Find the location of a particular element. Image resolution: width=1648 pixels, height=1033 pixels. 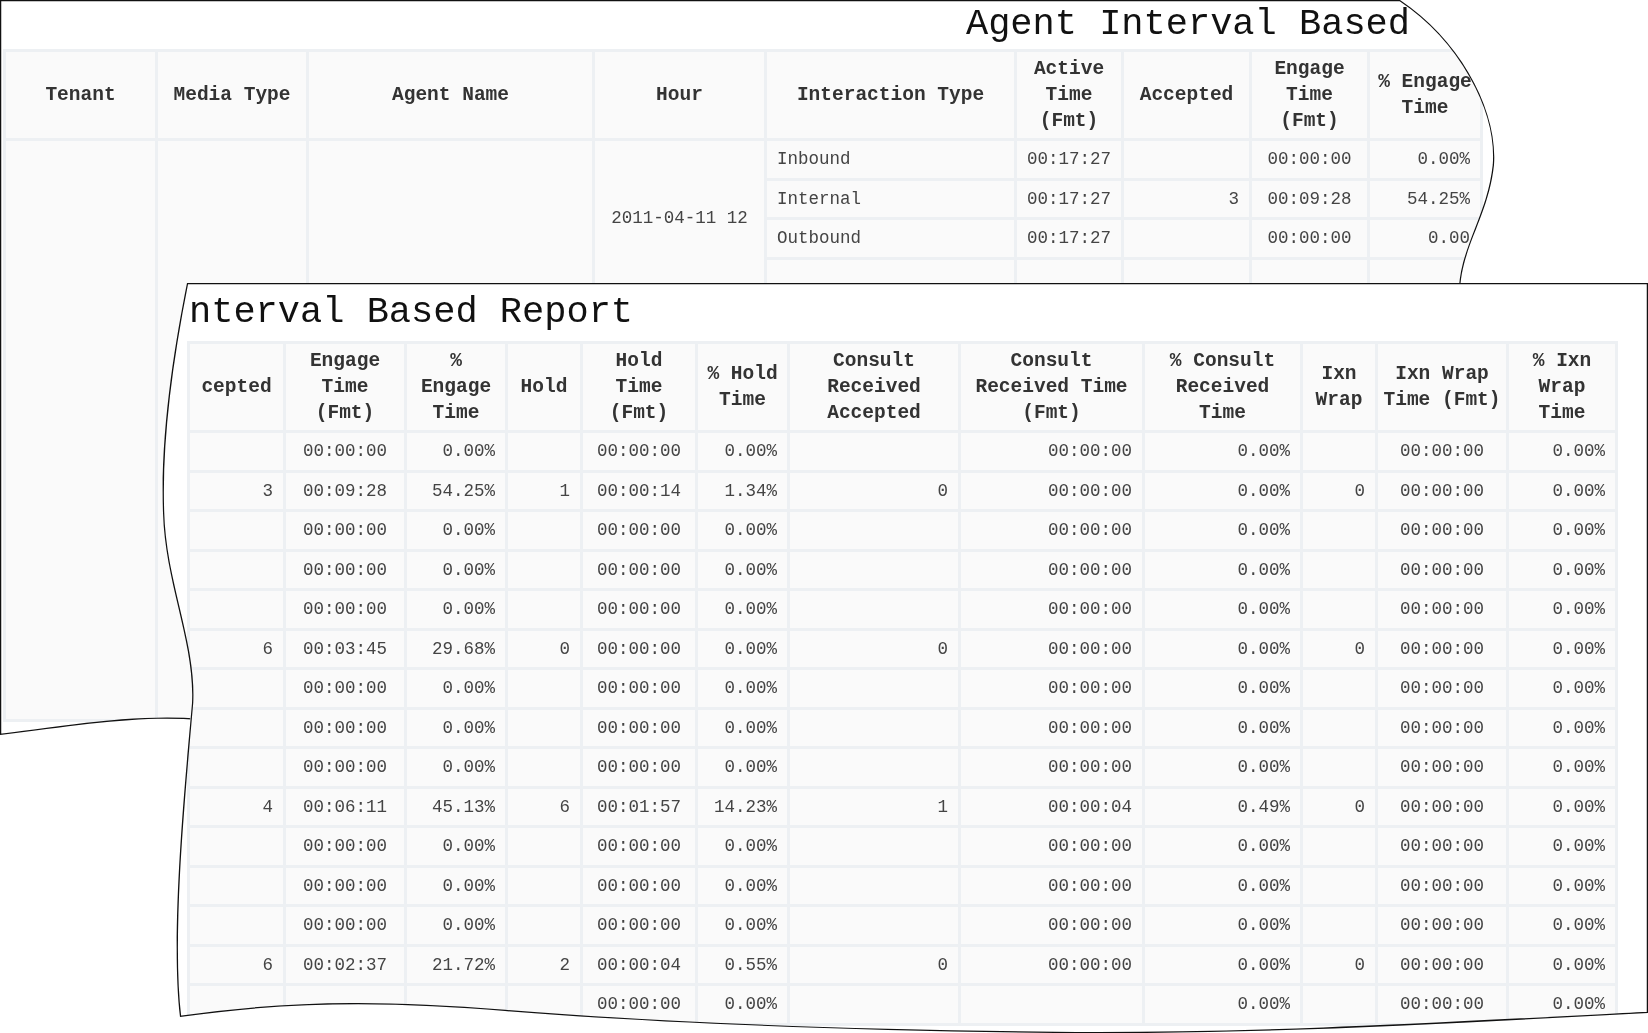

column-header: Tenant is located at coordinates (80, 95).